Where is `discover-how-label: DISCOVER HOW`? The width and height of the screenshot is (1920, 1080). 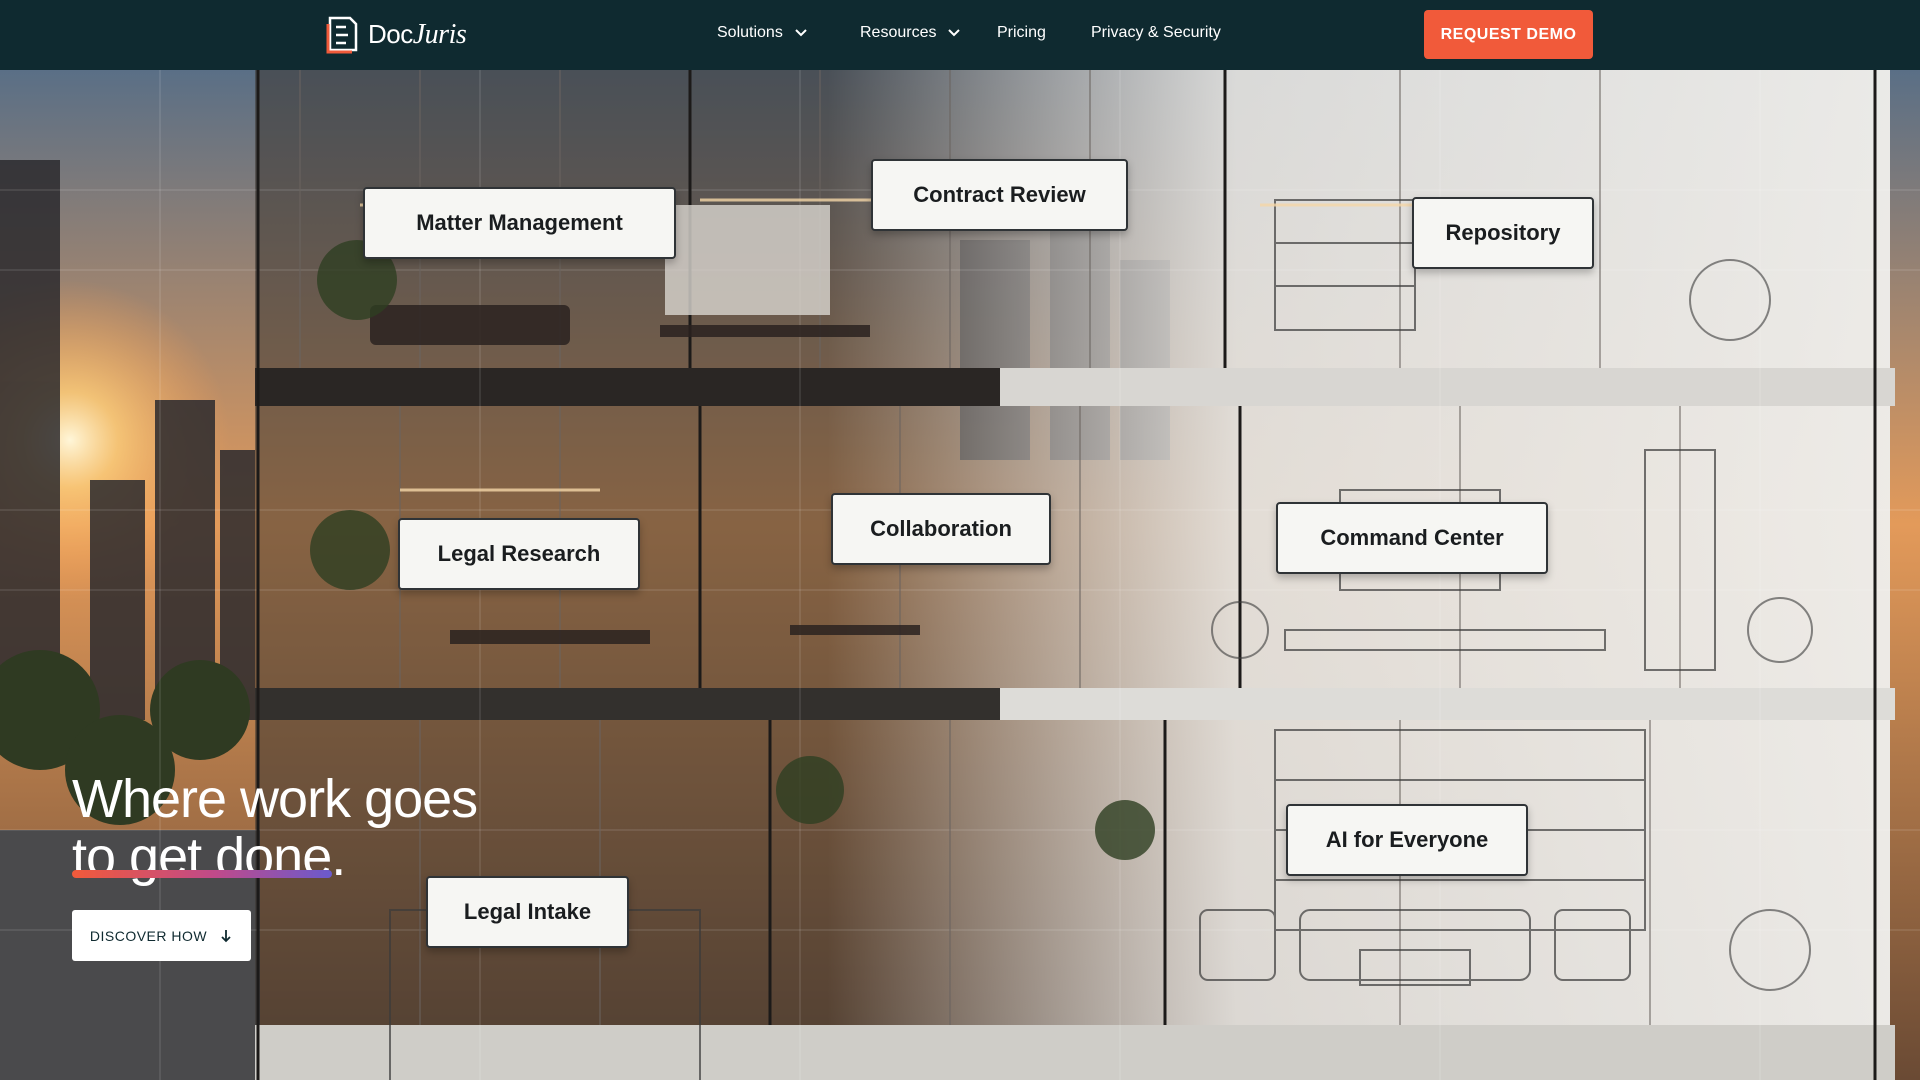
discover-how-label: DISCOVER HOW is located at coordinates (148, 935).